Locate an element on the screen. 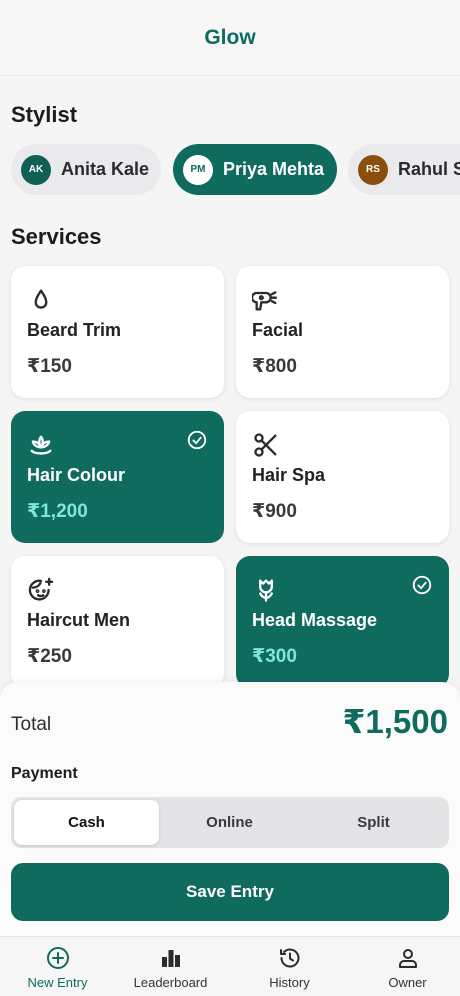 The height and width of the screenshot is (996, 460). service-card-beard-trim: Beard Trim ₹150 is located at coordinates (117, 332).